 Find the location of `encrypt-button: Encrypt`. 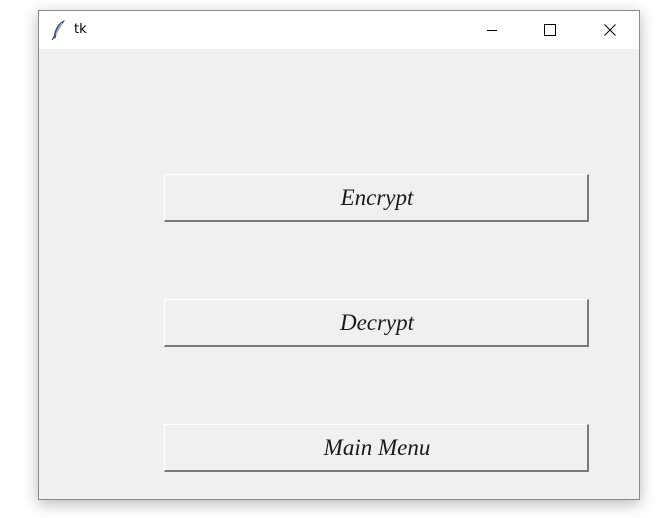

encrypt-button: Encrypt is located at coordinates (376, 198).